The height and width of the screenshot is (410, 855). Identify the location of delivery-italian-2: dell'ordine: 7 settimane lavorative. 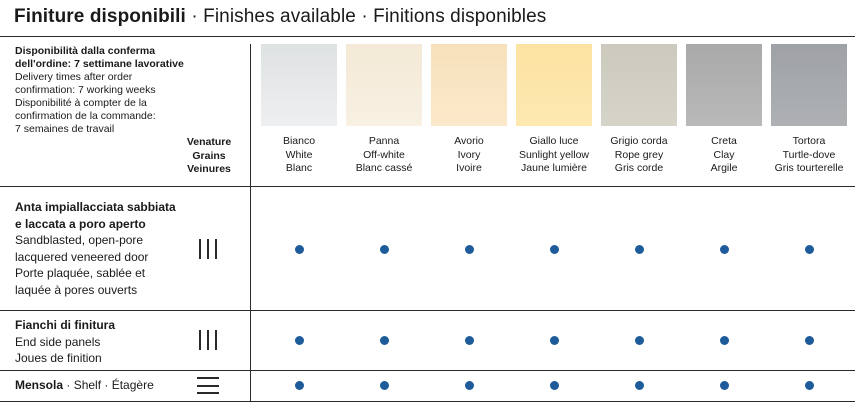
(99, 63).